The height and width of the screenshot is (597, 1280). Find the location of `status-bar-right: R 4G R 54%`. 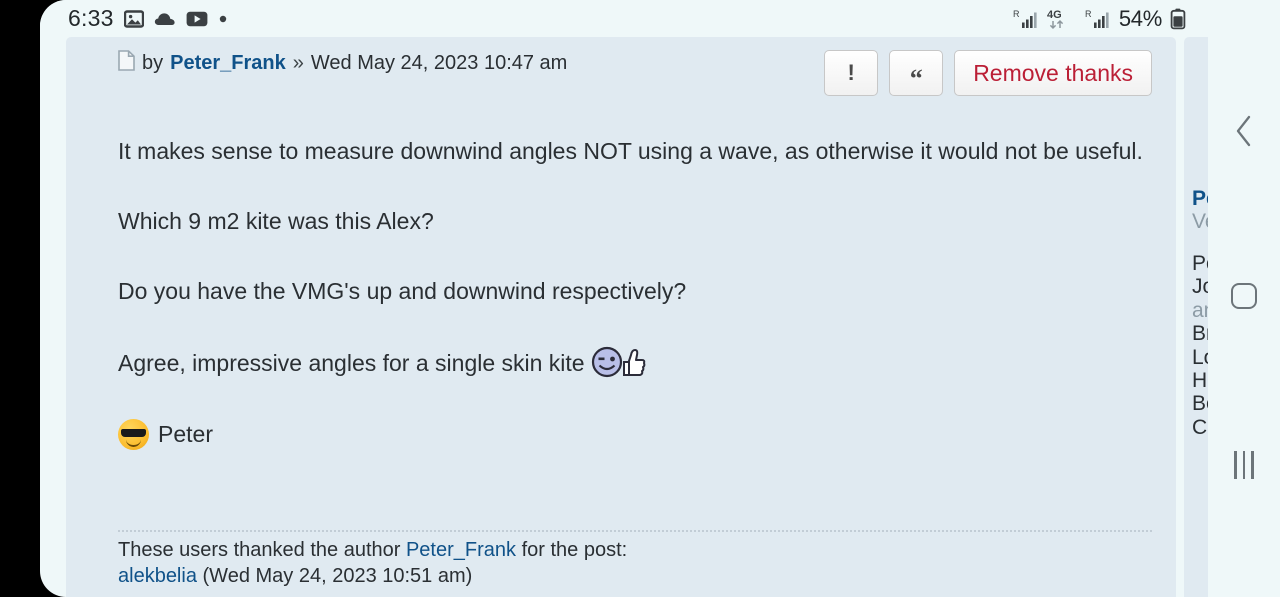

status-bar-right: R 4G R 54% is located at coordinates (1099, 19).